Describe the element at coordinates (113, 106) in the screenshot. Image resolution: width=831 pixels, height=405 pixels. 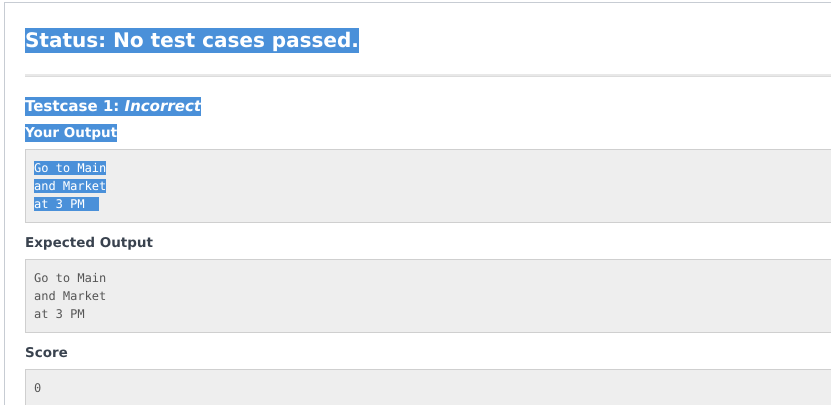
I see `testcase-heading: Testcase 1: Incorrect` at that location.